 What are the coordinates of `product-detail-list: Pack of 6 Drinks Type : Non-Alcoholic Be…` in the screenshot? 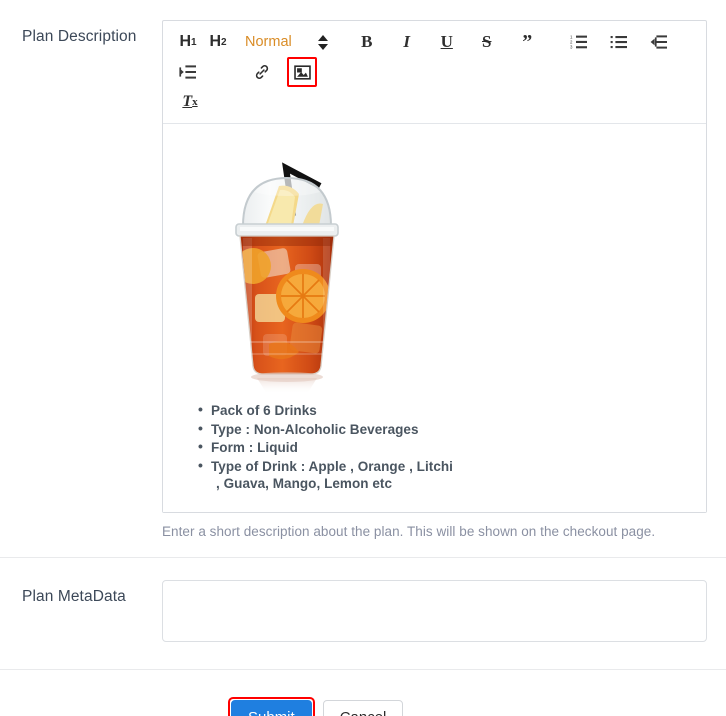 It's located at (434, 447).